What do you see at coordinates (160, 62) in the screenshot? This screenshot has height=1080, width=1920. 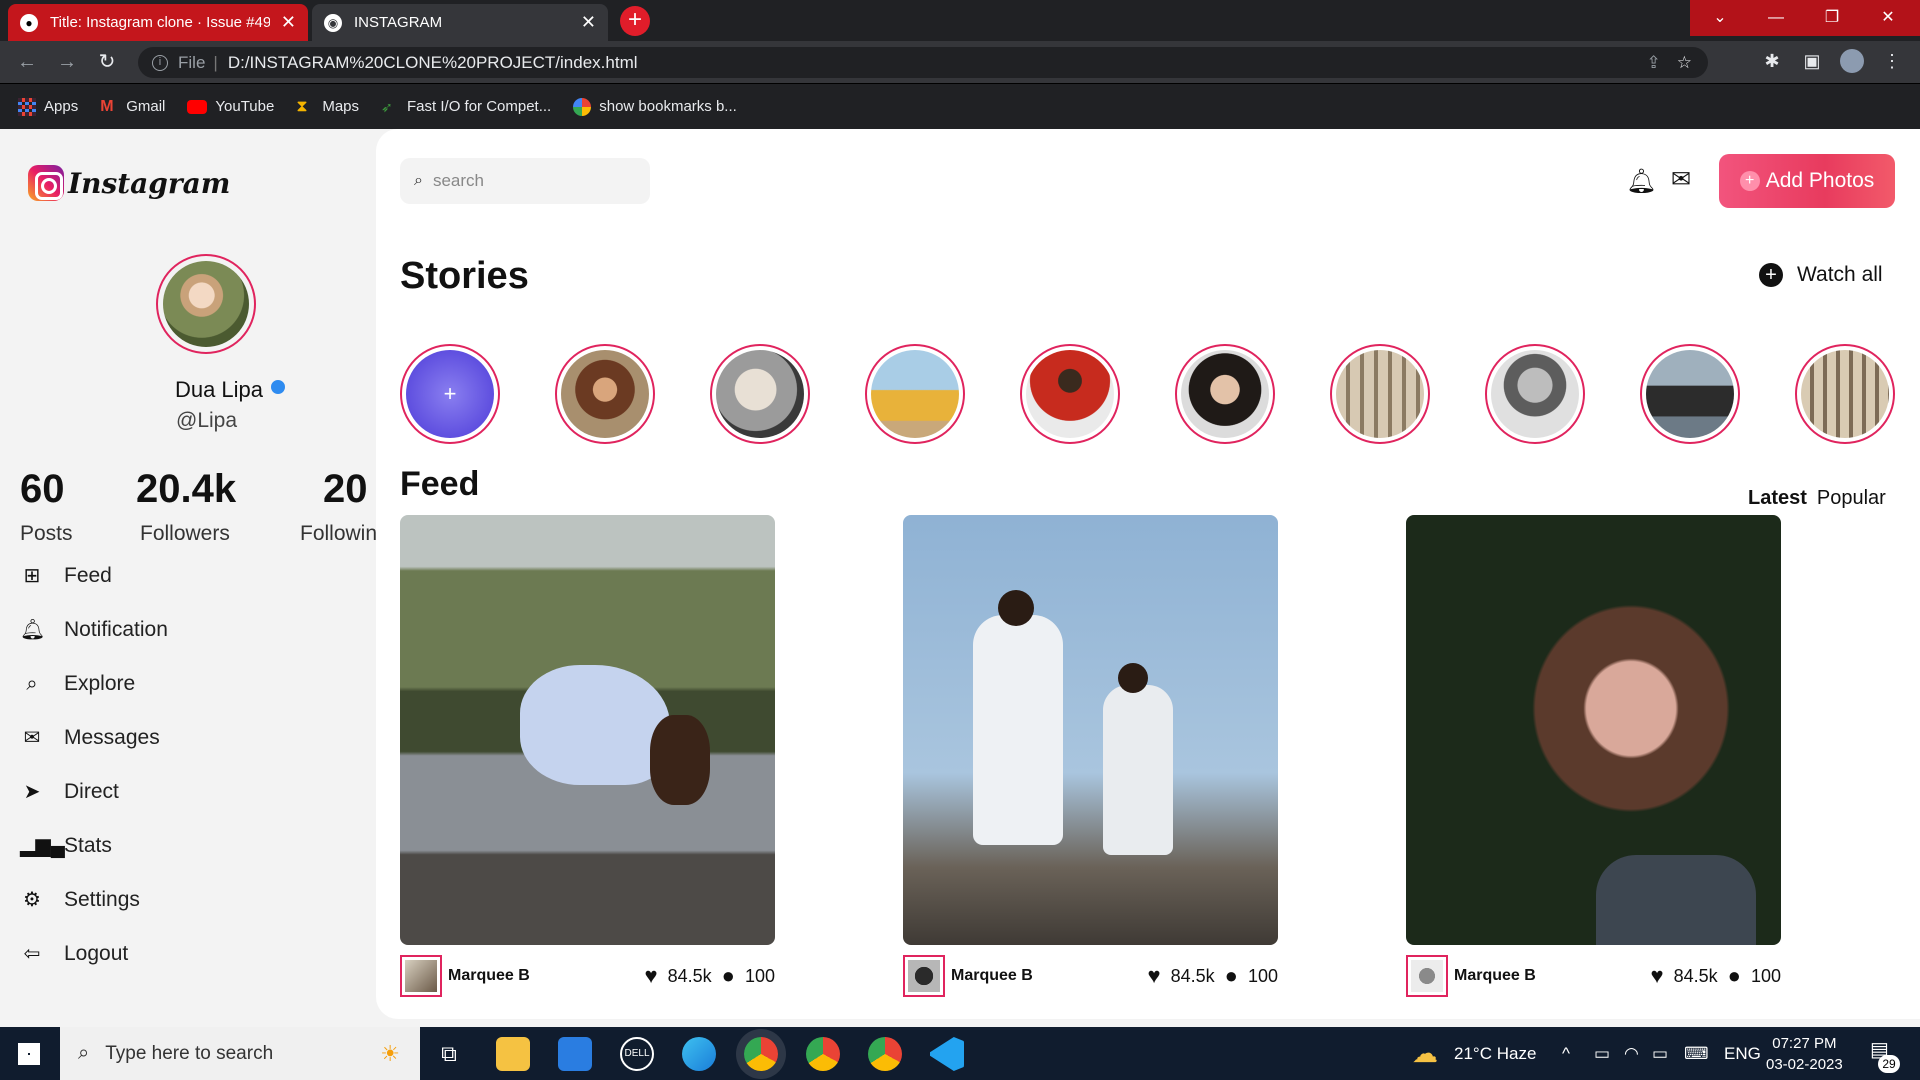 I see `info-icon: i` at bounding box center [160, 62].